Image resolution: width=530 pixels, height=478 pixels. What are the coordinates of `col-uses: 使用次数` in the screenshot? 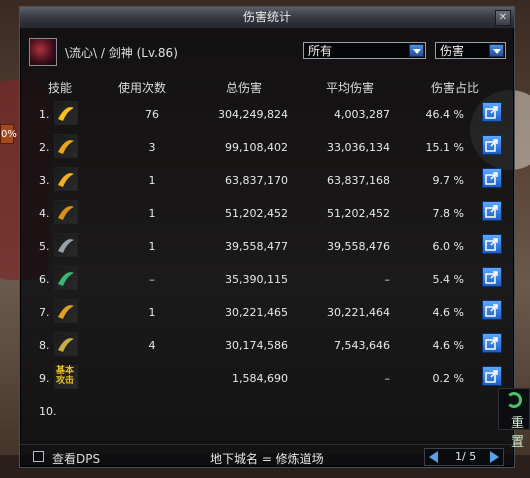 It's located at (142, 88).